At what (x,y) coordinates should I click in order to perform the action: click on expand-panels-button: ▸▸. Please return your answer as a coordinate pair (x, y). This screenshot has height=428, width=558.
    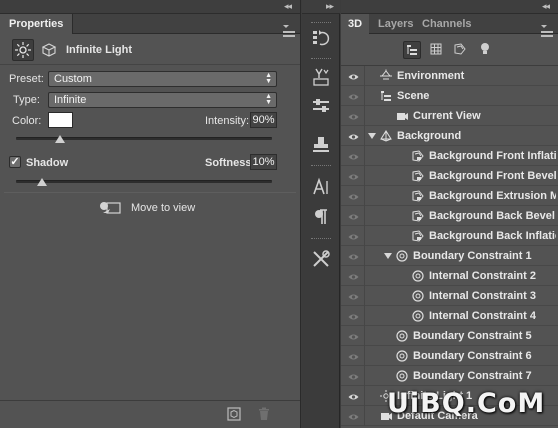
    Looking at the image, I should click on (330, 6).